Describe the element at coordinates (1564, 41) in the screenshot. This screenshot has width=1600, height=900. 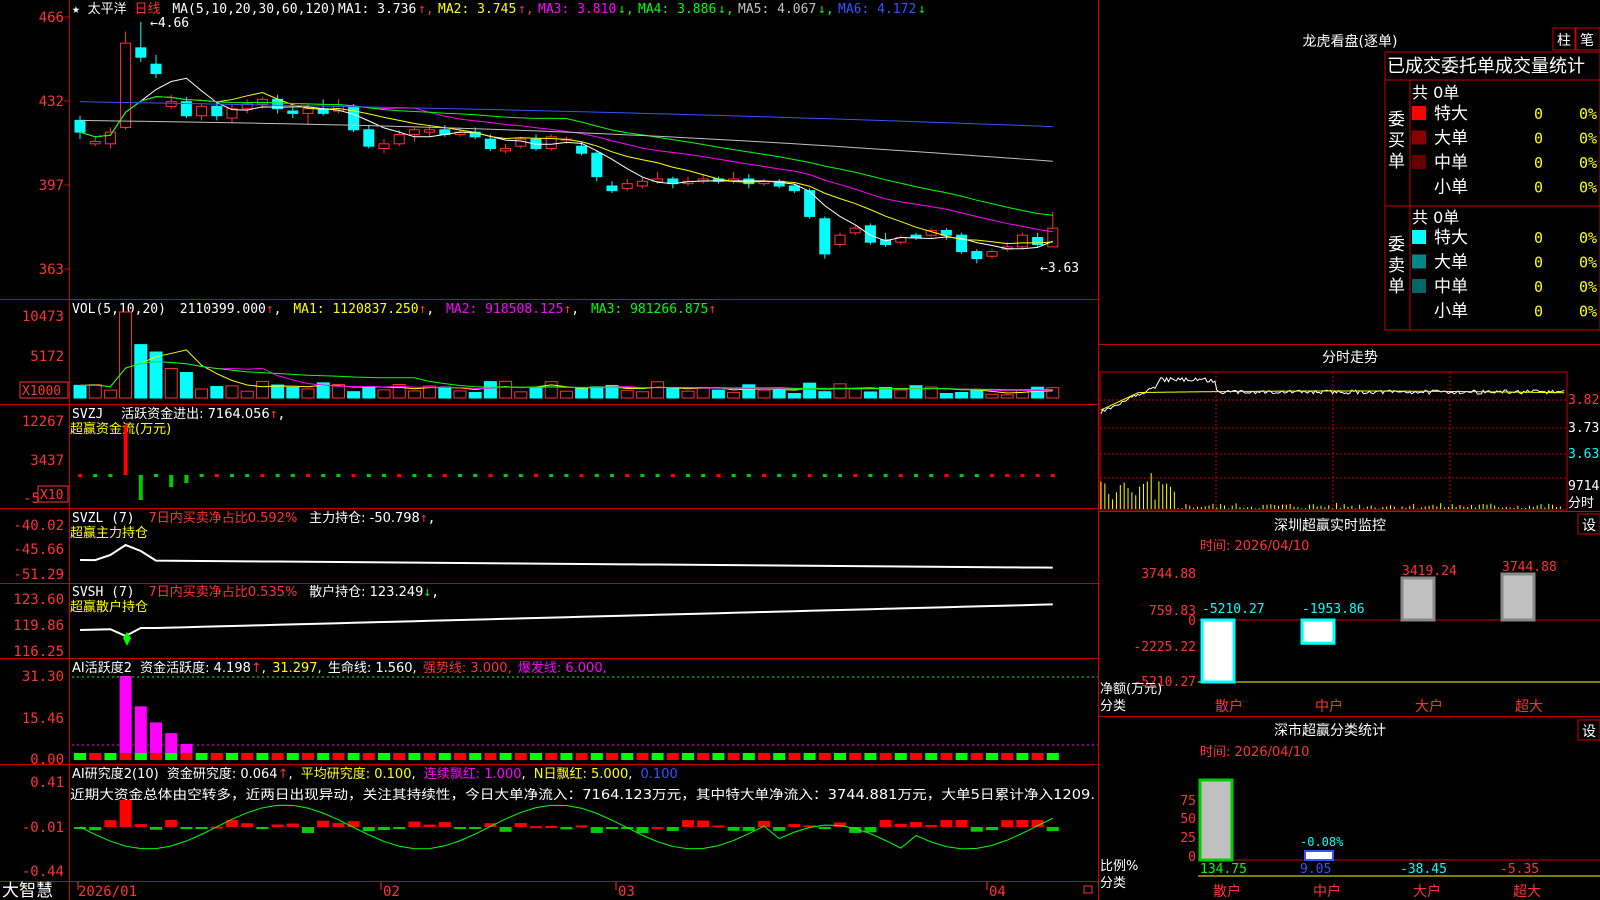
I see `dragon-tab-bar-label: 柱` at that location.